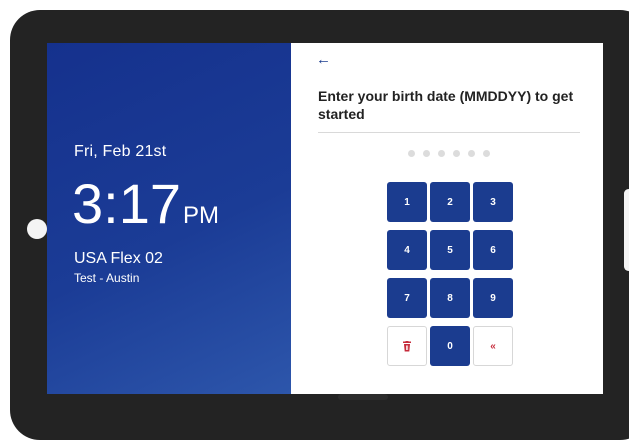 Image resolution: width=629 pixels, height=440 pixels. What do you see at coordinates (323, 59) in the screenshot?
I see `back-arrow-icon: ←` at bounding box center [323, 59].